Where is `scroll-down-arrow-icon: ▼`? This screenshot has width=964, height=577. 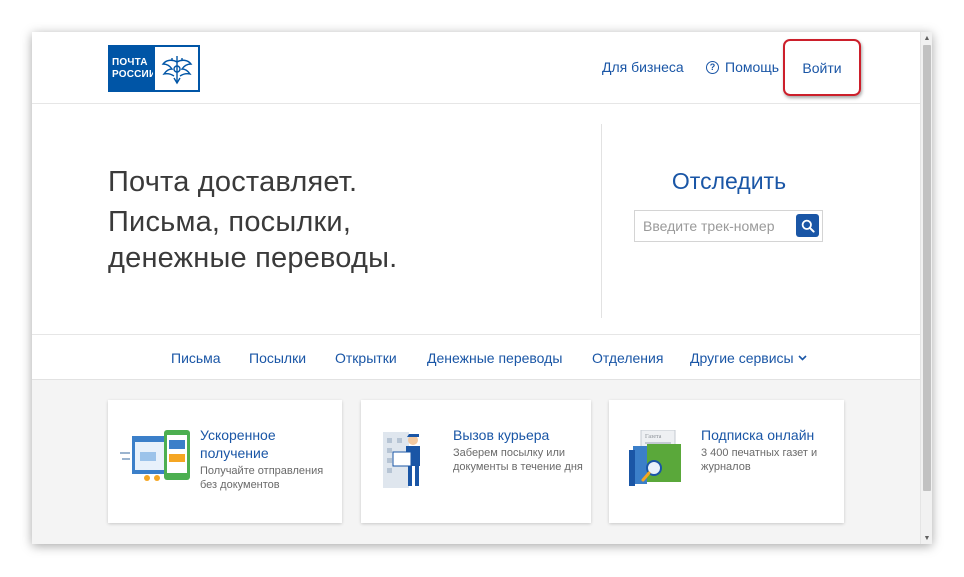
scroll-down-arrow-icon: ▼ is located at coordinates (926, 538).